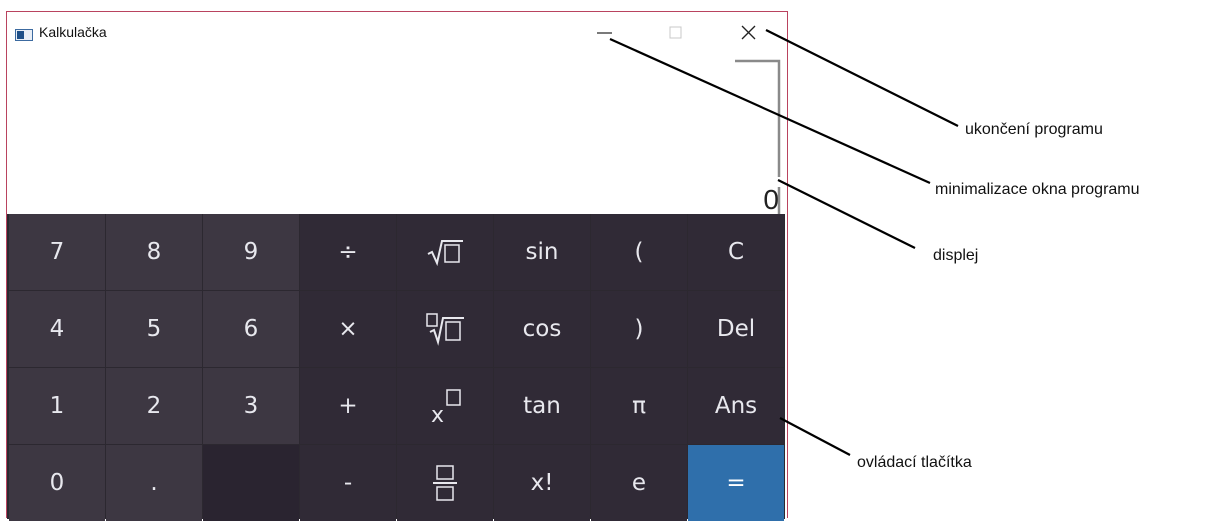 The height and width of the screenshot is (521, 1209). What do you see at coordinates (1034, 129) in the screenshot?
I see `annotation-close: ukončení programu` at bounding box center [1034, 129].